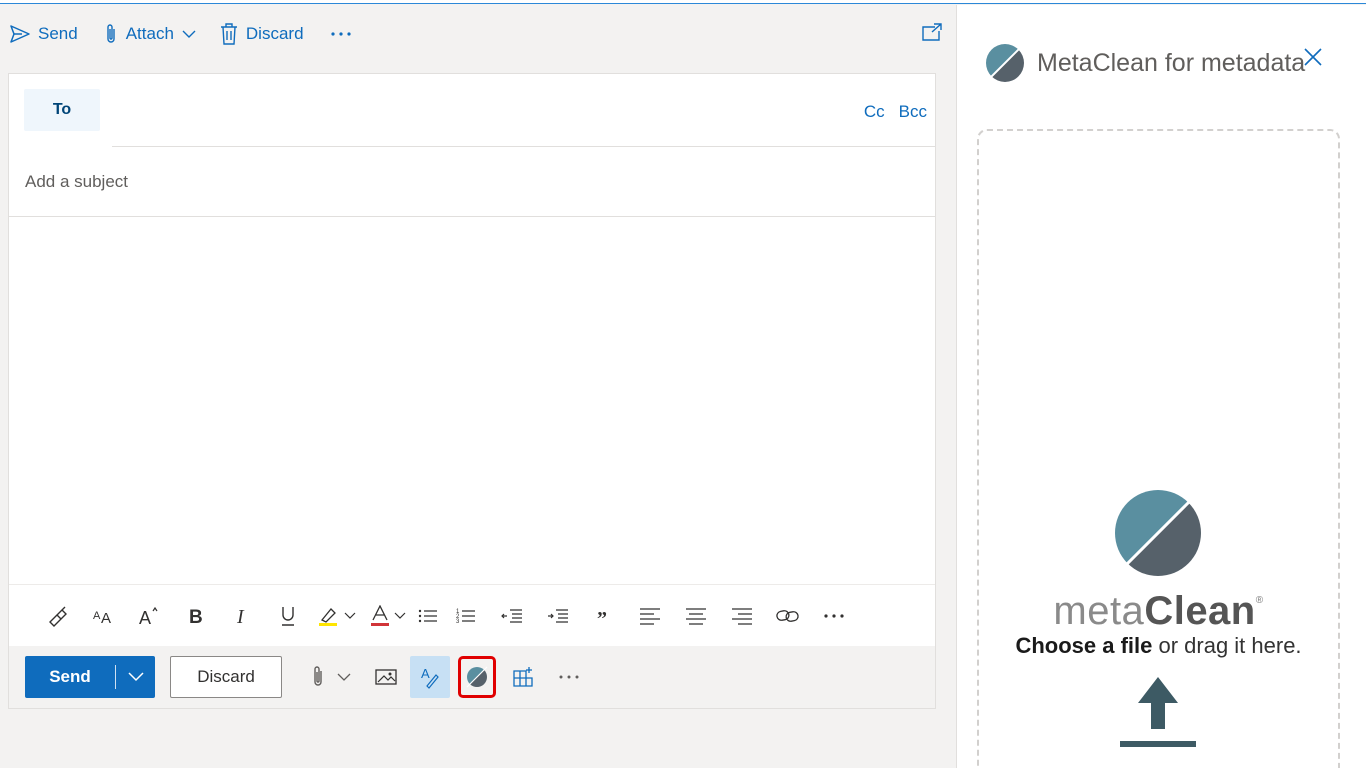 The height and width of the screenshot is (768, 1366). What do you see at coordinates (1171, 62) in the screenshot?
I see `pane-title: MetaClean for metadata` at bounding box center [1171, 62].